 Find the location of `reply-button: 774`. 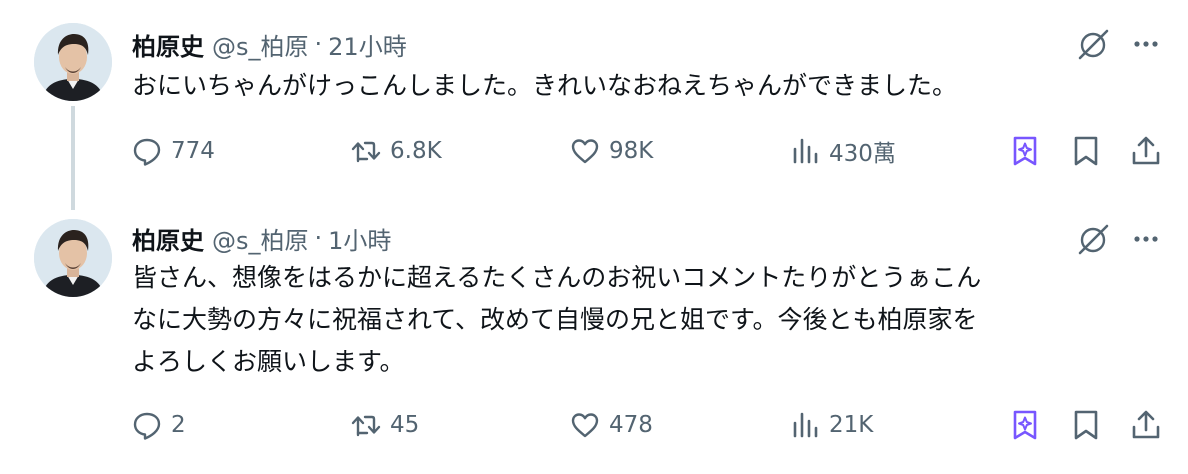

reply-button: 774 is located at coordinates (173, 151).